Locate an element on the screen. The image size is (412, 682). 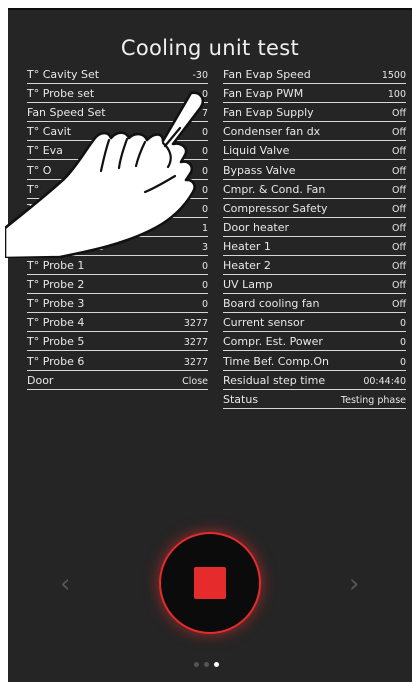
param-value: Testing phase is located at coordinates (373, 400).